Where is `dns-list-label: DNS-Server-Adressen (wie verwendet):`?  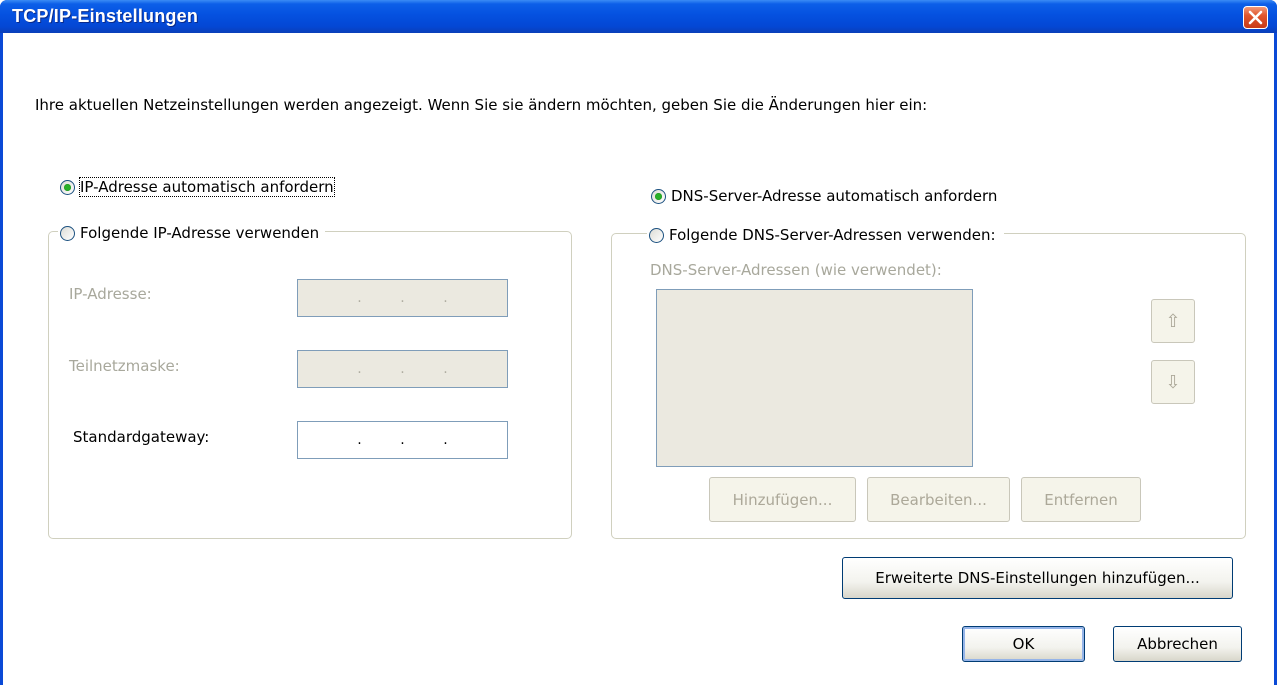
dns-list-label: DNS-Server-Adressen (wie verwendet): is located at coordinates (796, 270).